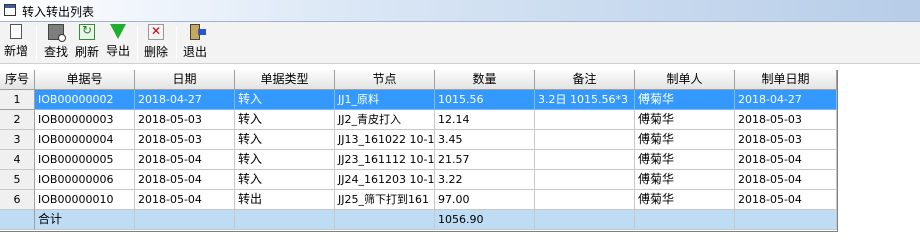 This screenshot has height=246, width=920. I want to click on column-header-remark: 备注, so click(585, 80).